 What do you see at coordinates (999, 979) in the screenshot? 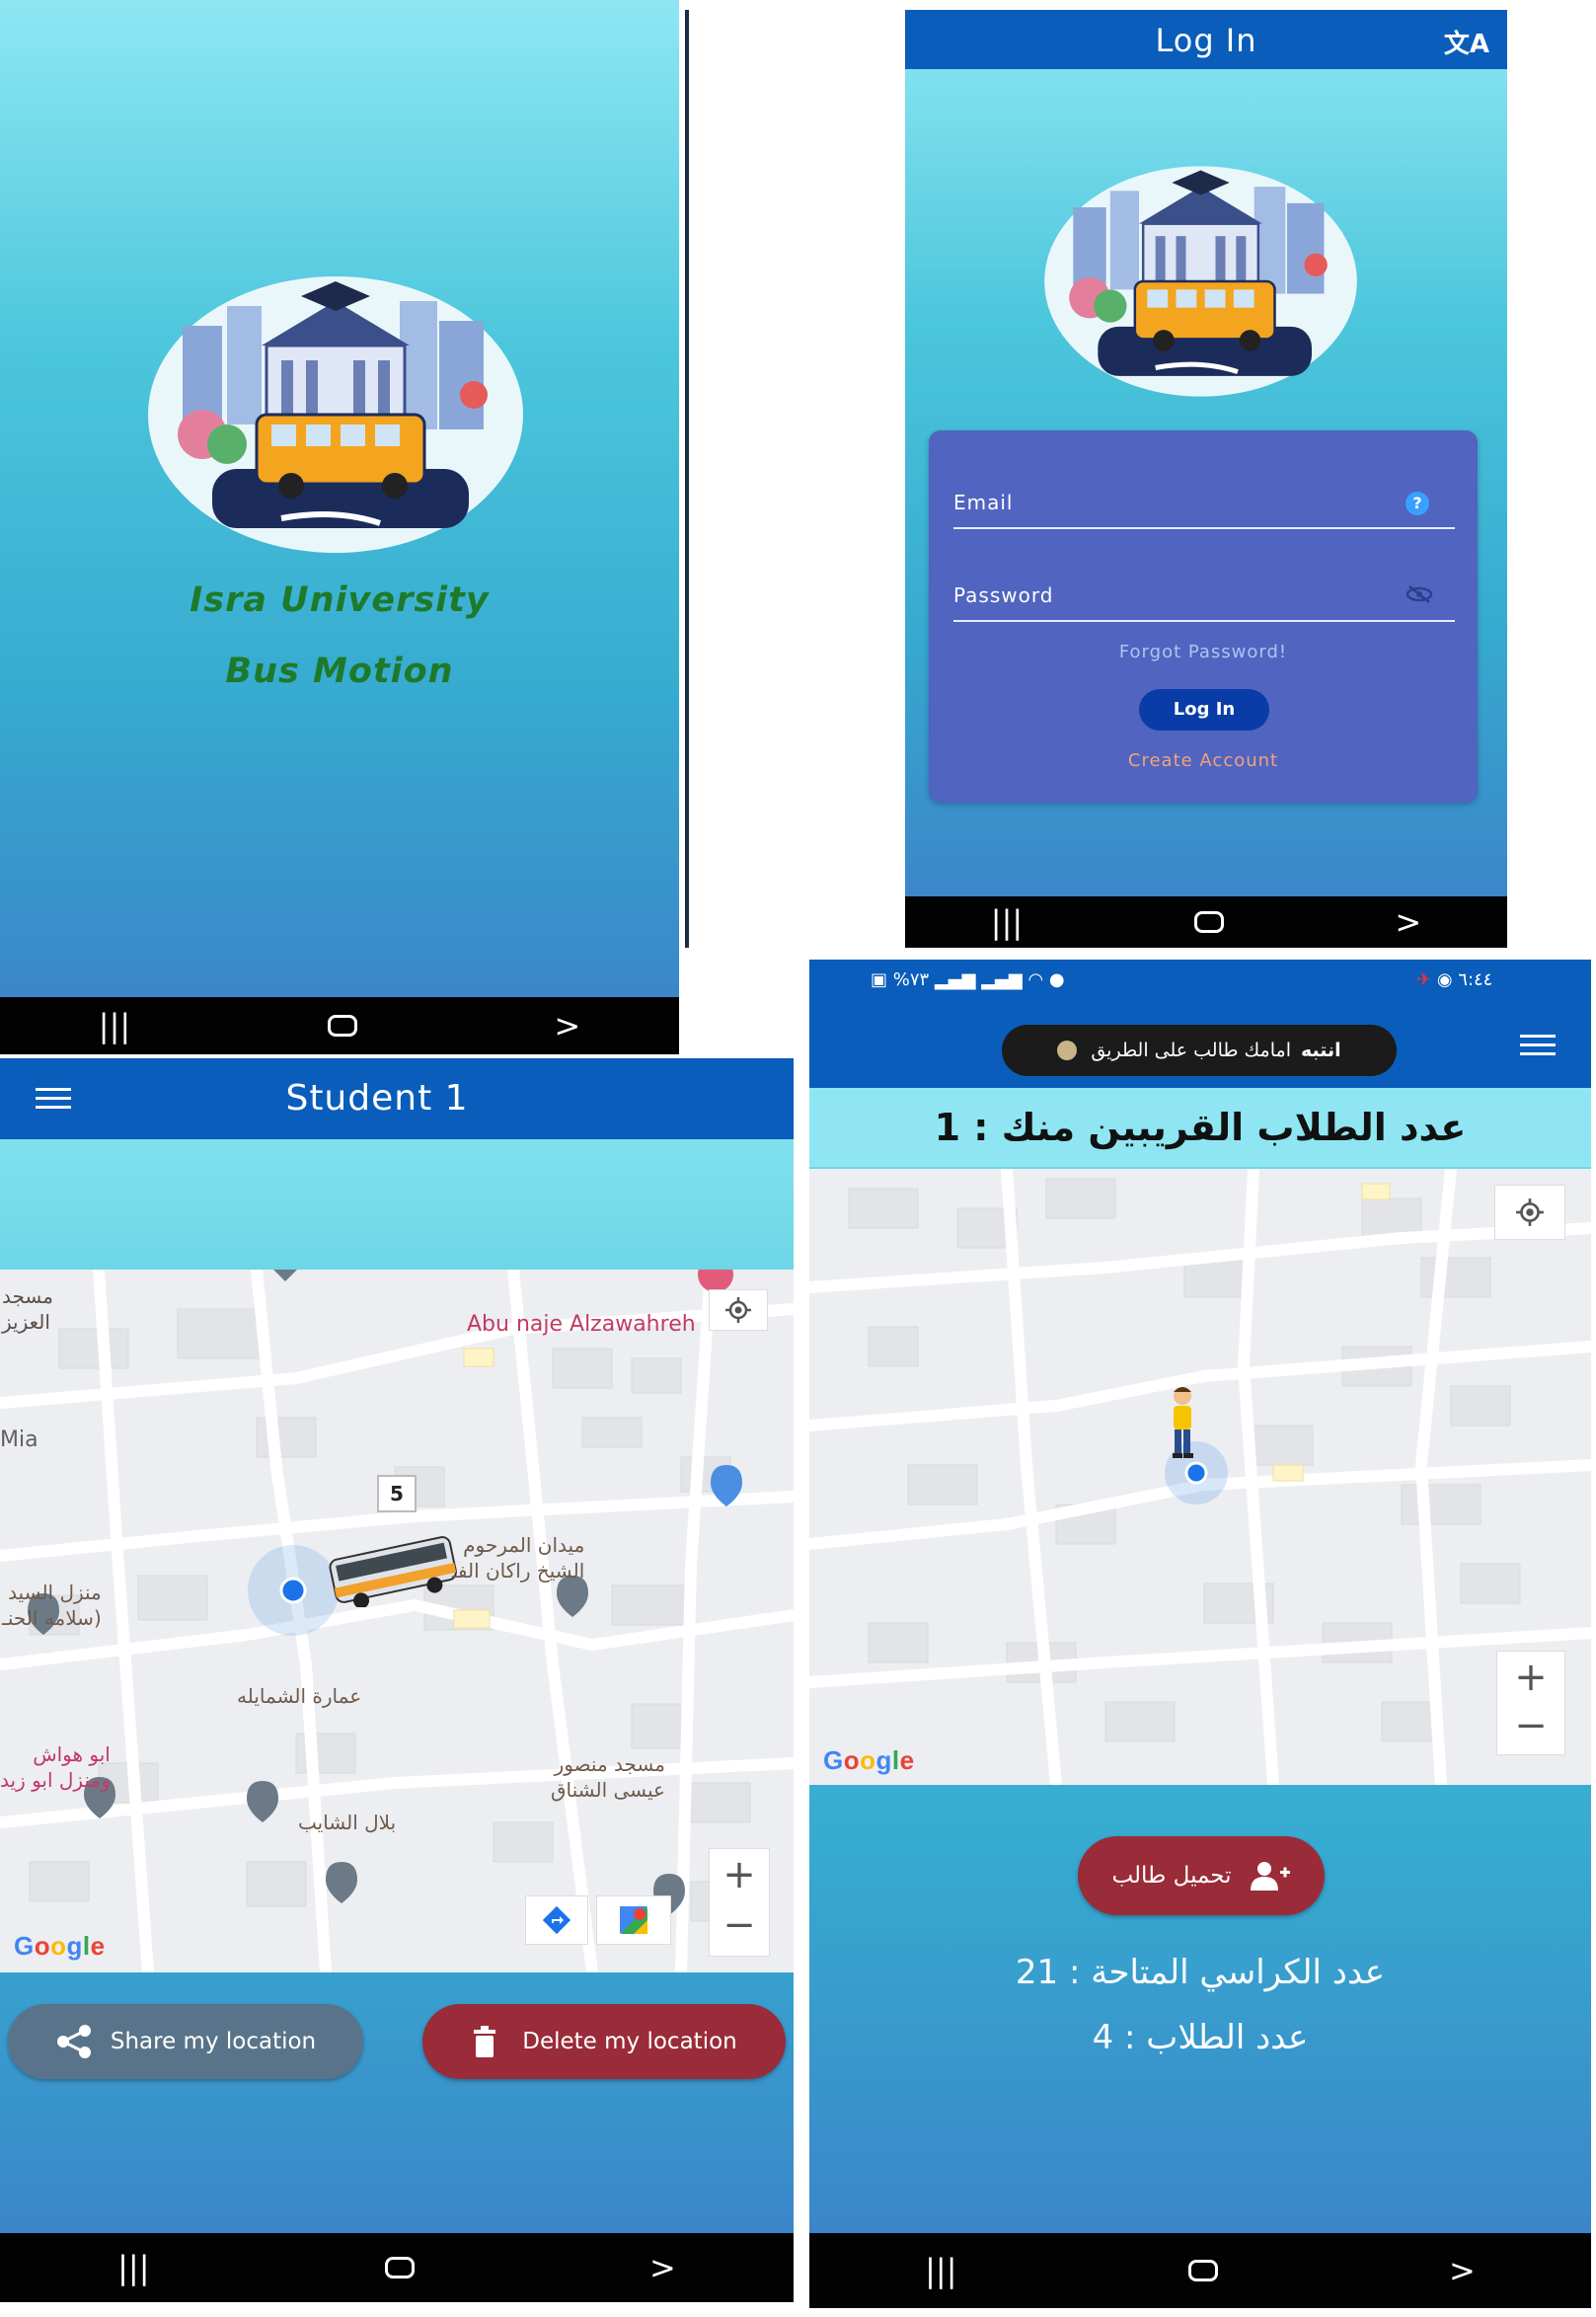
I see `signal-icon: ▂▄▆ ▂▄▆ ◠ ●` at bounding box center [999, 979].